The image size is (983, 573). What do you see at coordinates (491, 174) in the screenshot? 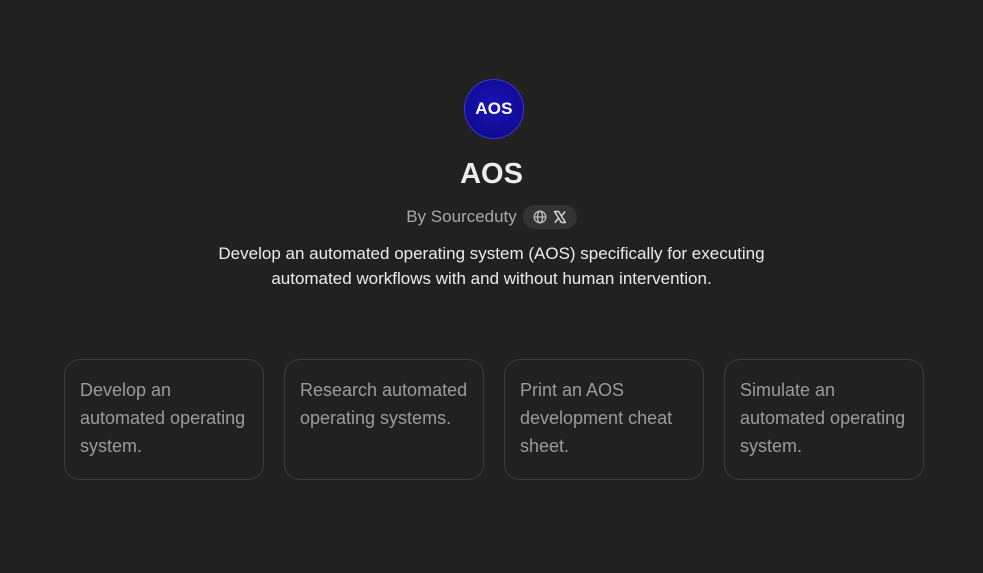
I see `gpt-title: AOS` at bounding box center [491, 174].